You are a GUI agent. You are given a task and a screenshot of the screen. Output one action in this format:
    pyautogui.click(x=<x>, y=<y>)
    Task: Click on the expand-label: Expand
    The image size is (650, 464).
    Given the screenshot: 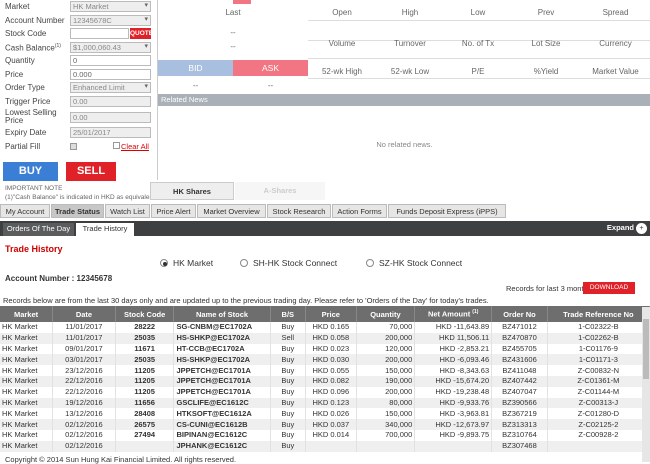 What is the action you would take?
    pyautogui.click(x=620, y=227)
    